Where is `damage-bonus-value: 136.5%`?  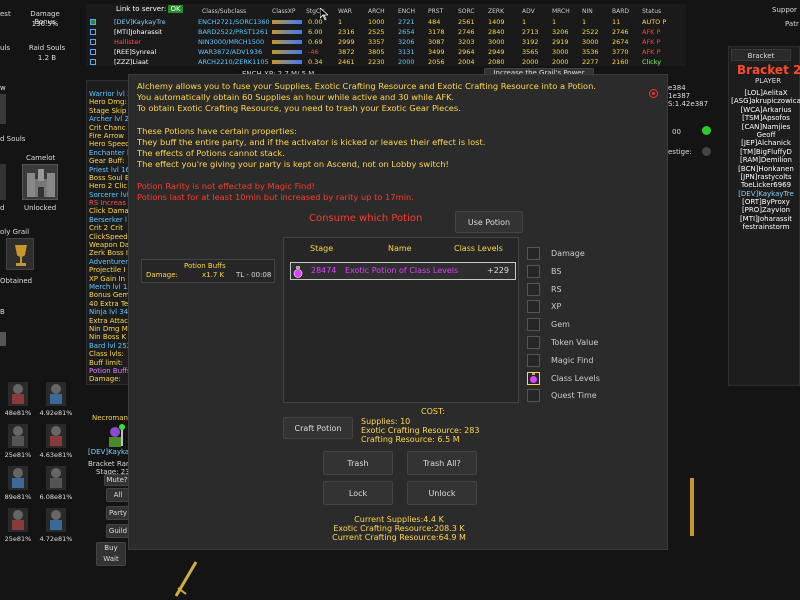 damage-bonus-value: 136.5% is located at coordinates (45, 24).